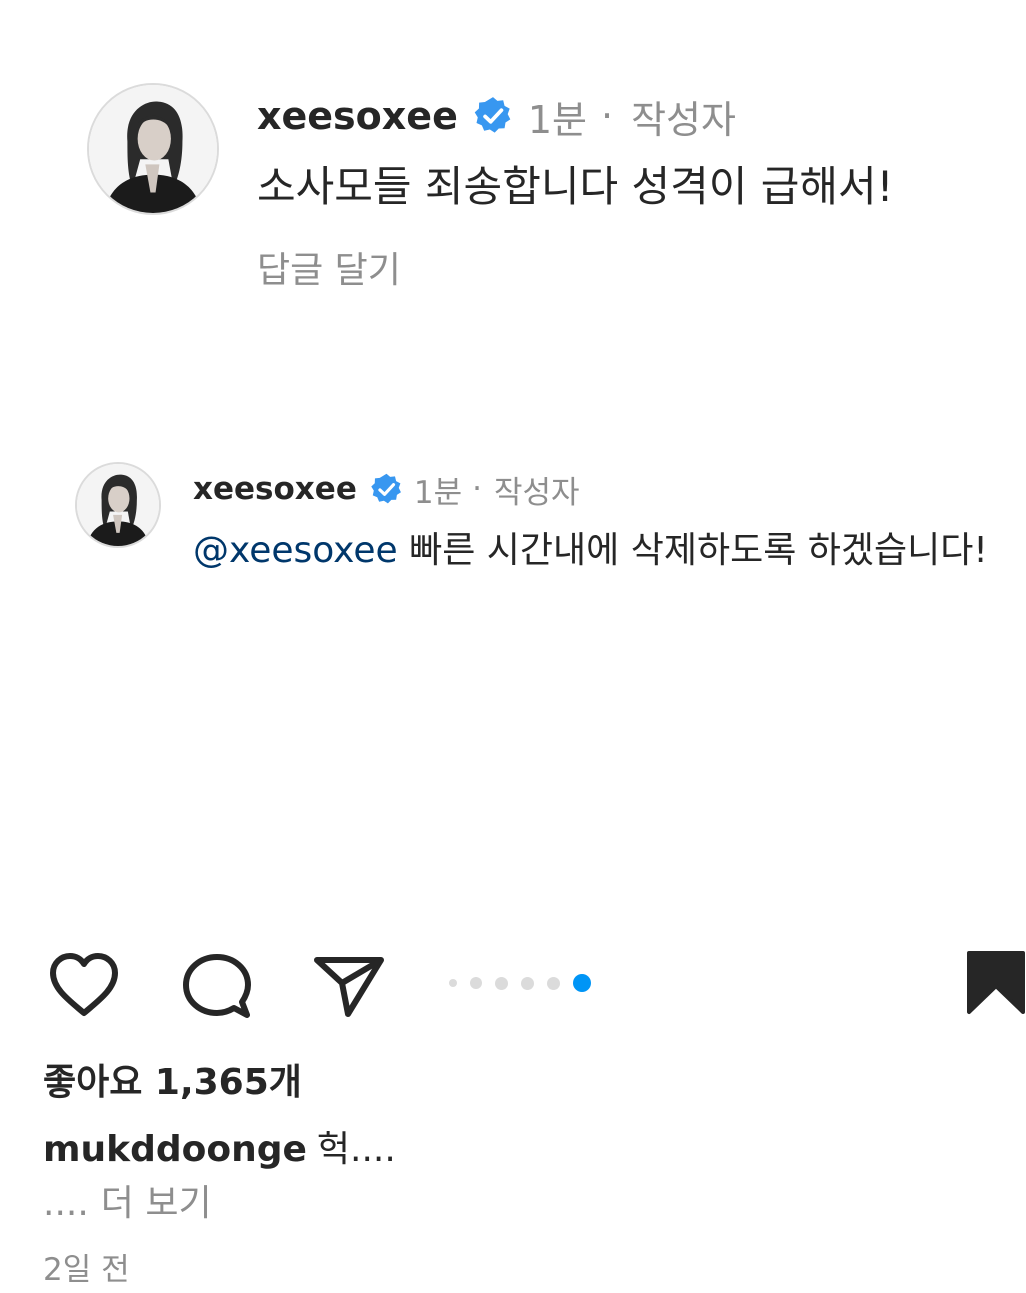 Image resolution: width=1026 pixels, height=1293 pixels. Describe the element at coordinates (172, 1083) in the screenshot. I see `like-count: 좋아요 1,365개` at that location.